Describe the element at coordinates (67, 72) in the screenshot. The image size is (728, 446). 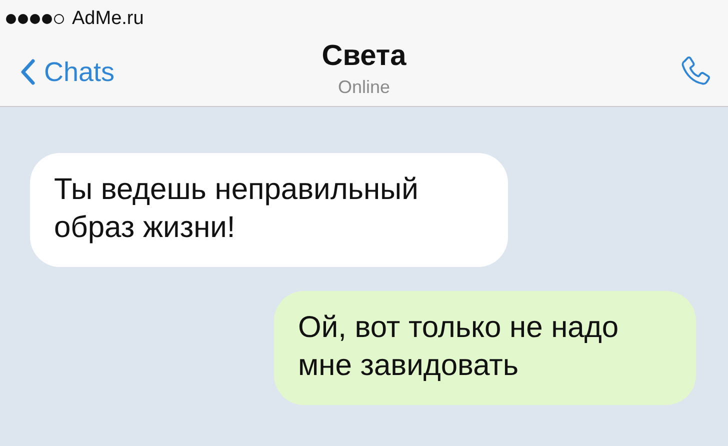
I see `back-button: Chats` at that location.